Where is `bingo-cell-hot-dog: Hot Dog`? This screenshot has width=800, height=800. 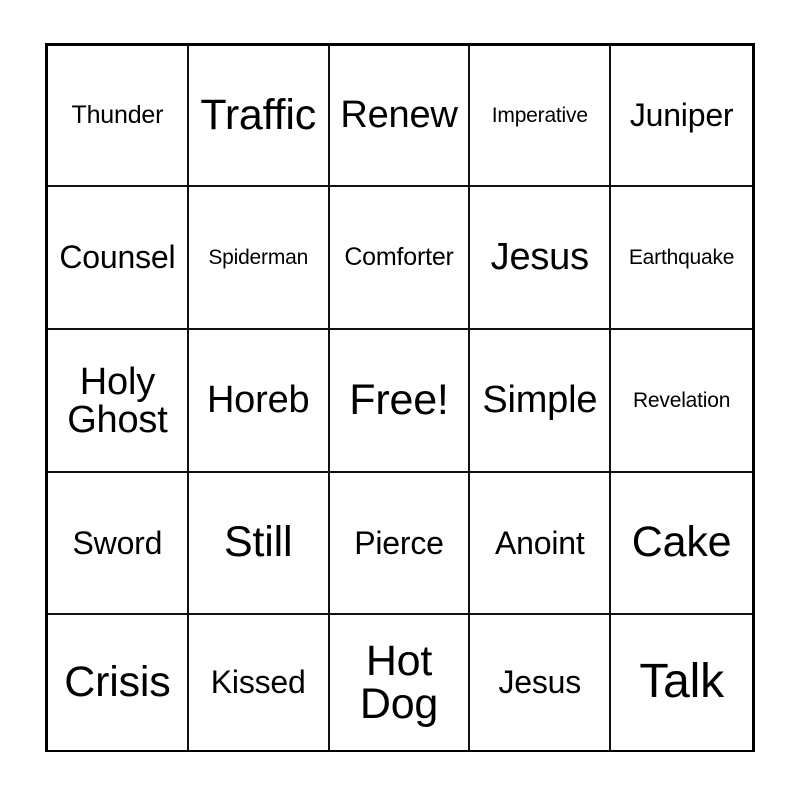
bingo-cell-hot-dog: Hot Dog is located at coordinates (400, 682).